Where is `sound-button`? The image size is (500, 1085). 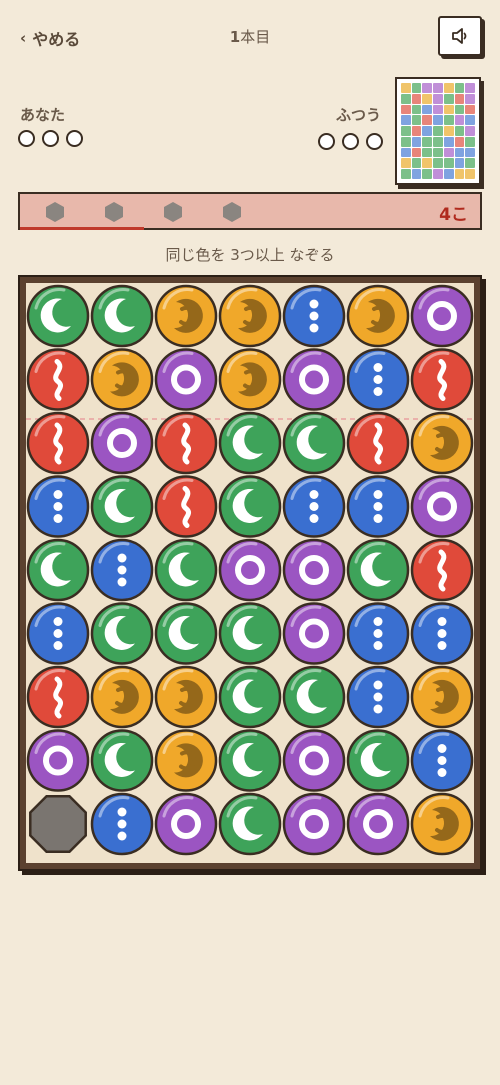
sound-button is located at coordinates (460, 36).